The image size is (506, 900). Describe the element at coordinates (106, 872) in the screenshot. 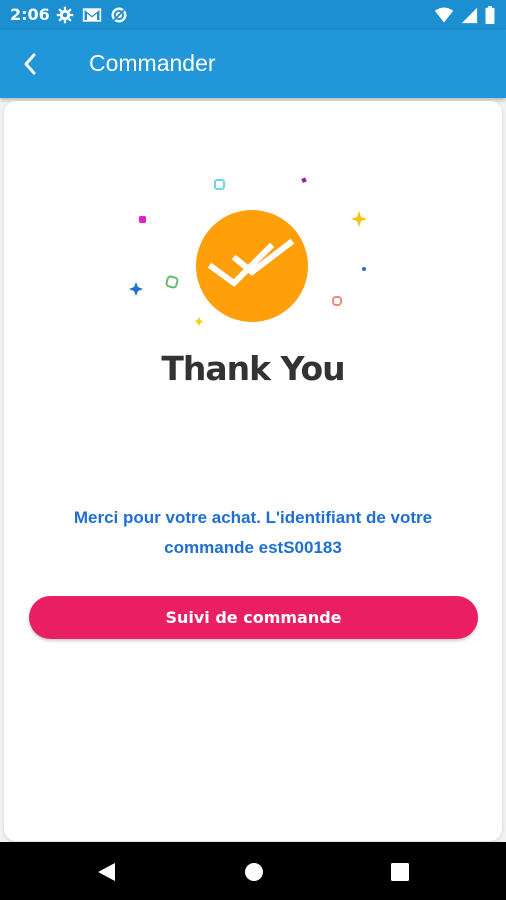

I see `back-triangle-icon` at that location.